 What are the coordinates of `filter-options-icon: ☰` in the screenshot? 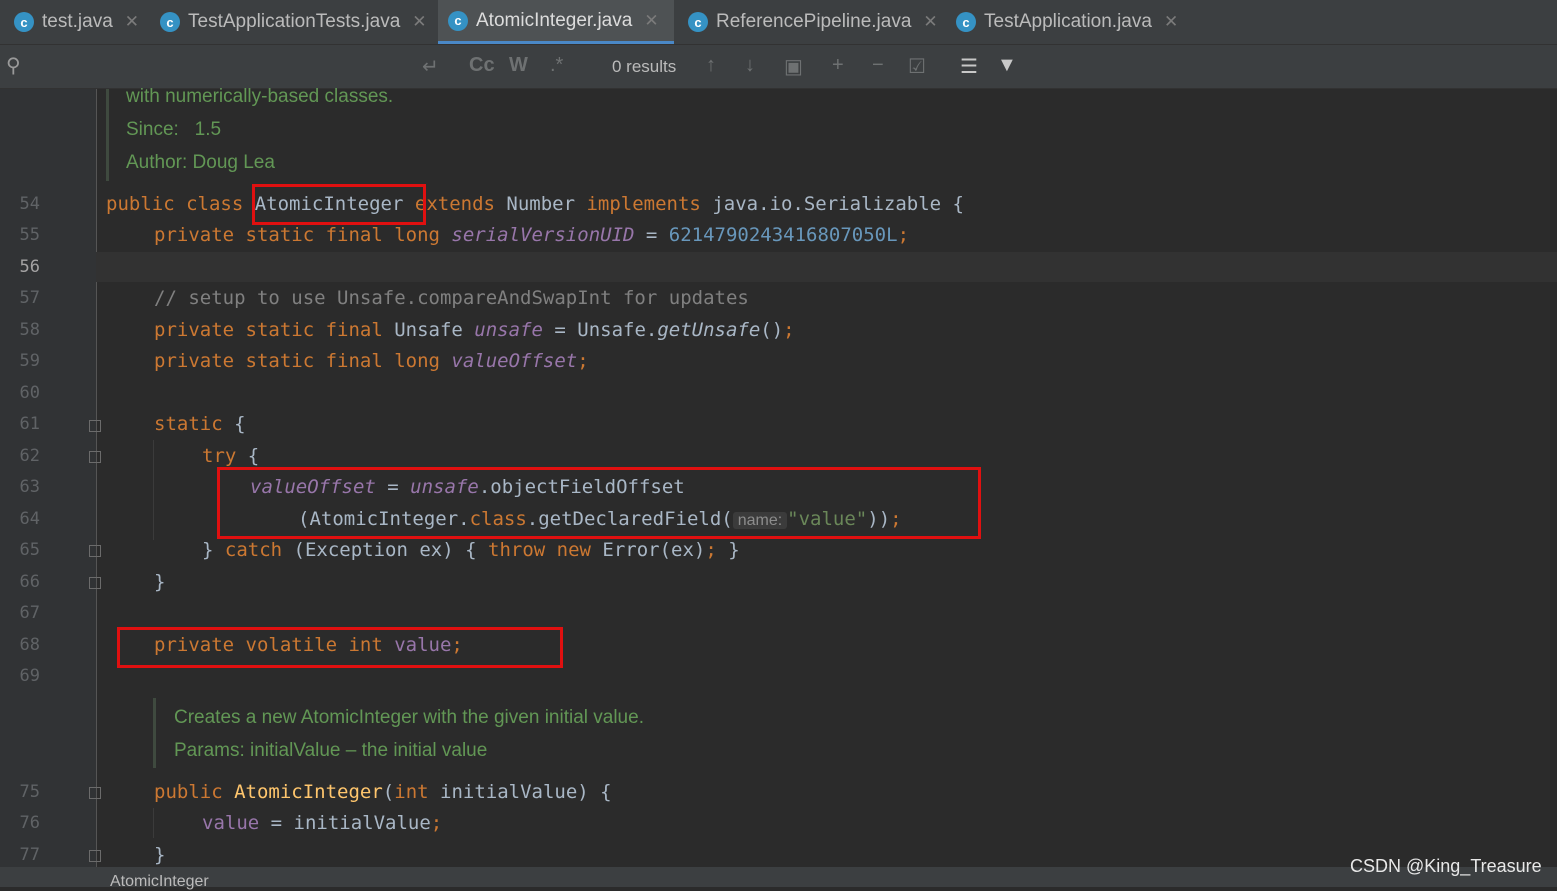 It's located at (969, 66).